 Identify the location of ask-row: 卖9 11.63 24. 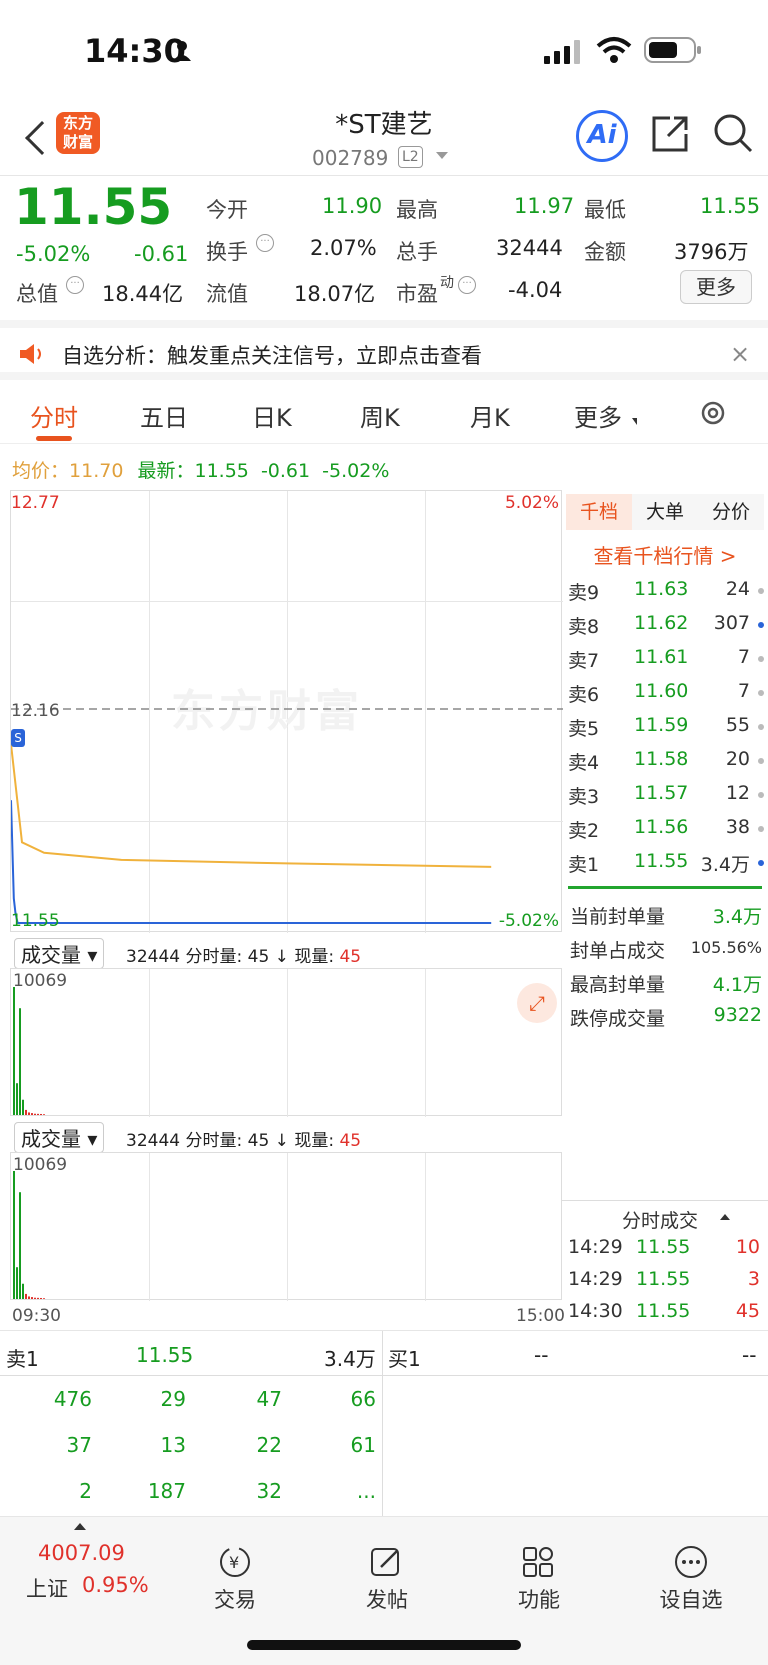
(666, 591).